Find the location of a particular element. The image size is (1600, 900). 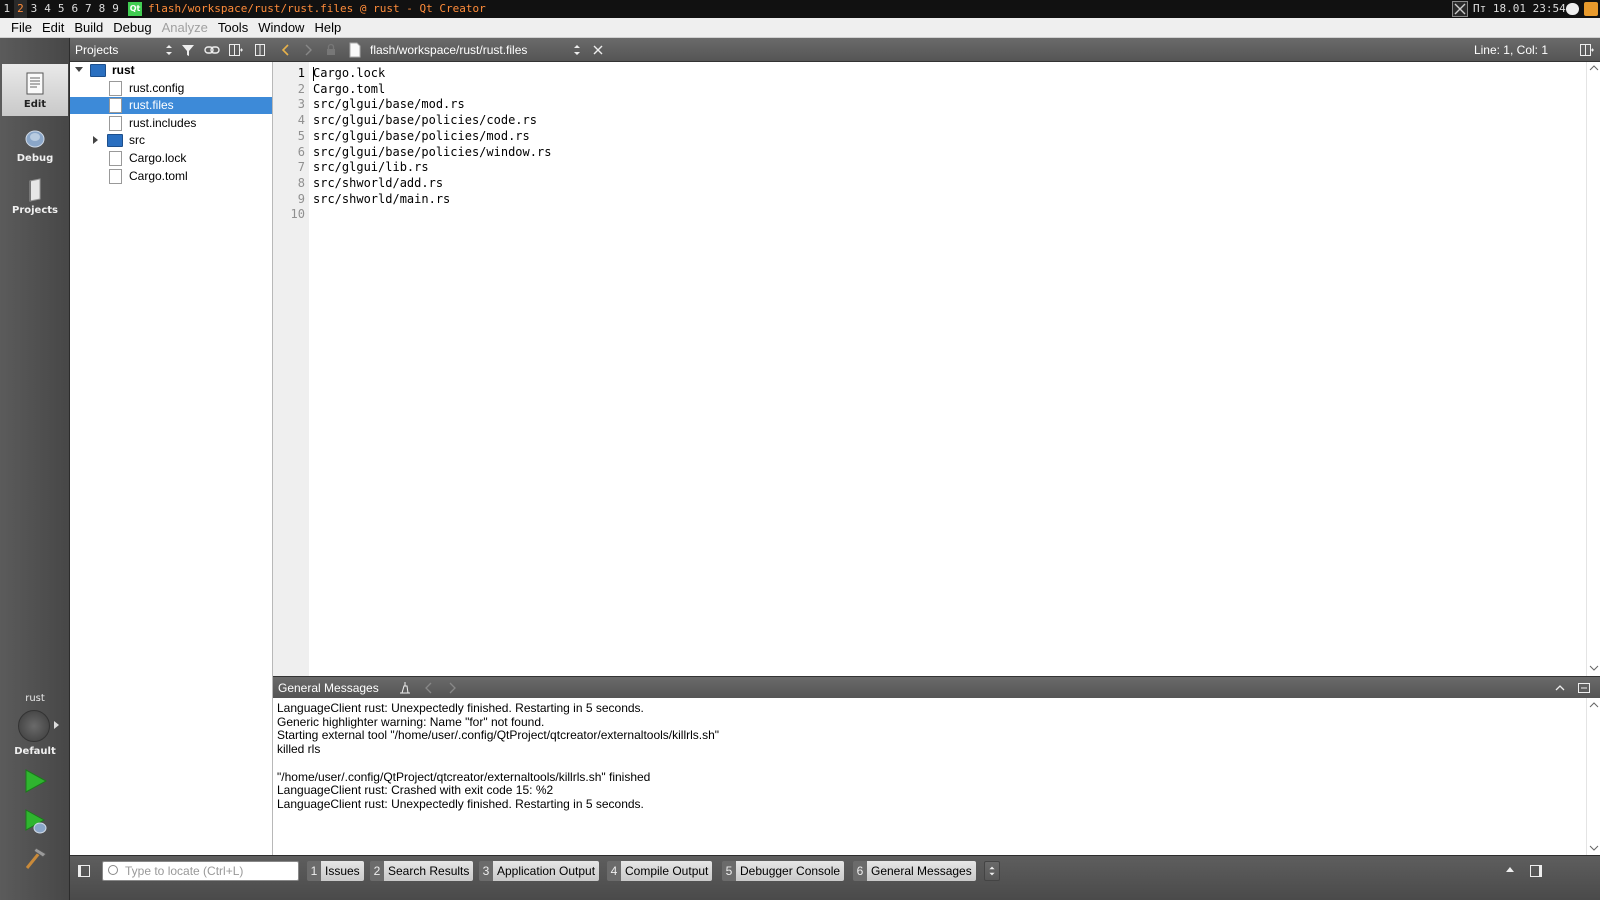

tree-item-rust-includes: rust.includes is located at coordinates (171, 123).